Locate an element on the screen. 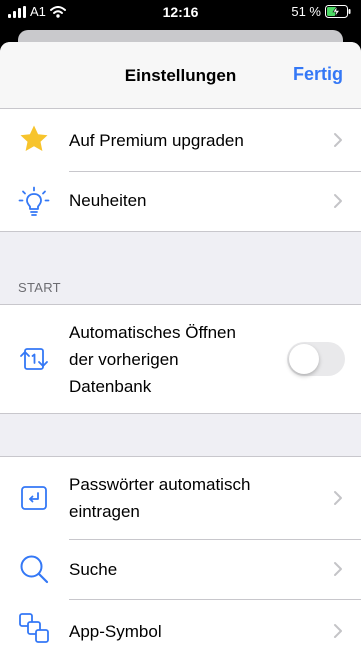 This screenshot has width=361, height=652. row-upgrade-premium: Auf Premium upgraden is located at coordinates (180, 140).